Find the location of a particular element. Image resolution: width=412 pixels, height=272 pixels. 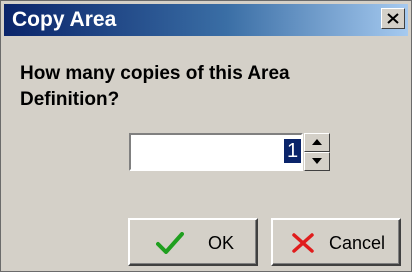

close-icon is located at coordinates (393, 18).